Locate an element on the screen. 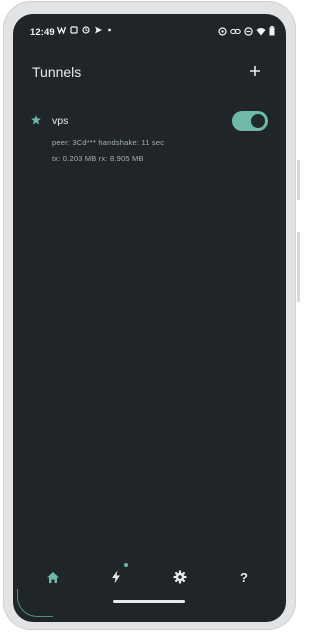  status-right-icons is located at coordinates (246, 31).